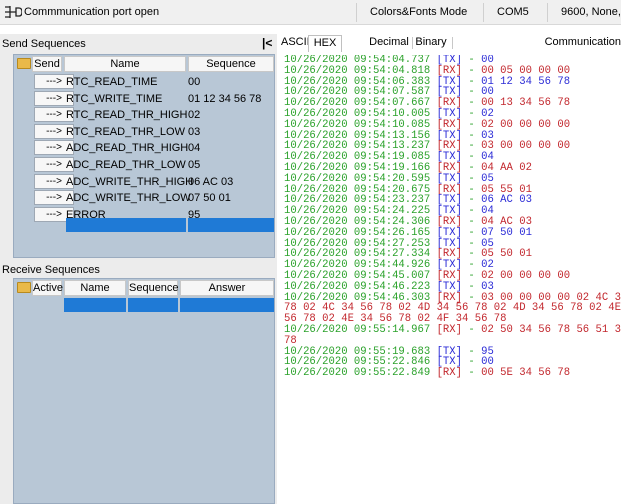 This screenshot has height=504, width=621. What do you see at coordinates (130, 181) in the screenshot?
I see `sequence-name: ADC_WRITE_THR_HIGH` at bounding box center [130, 181].